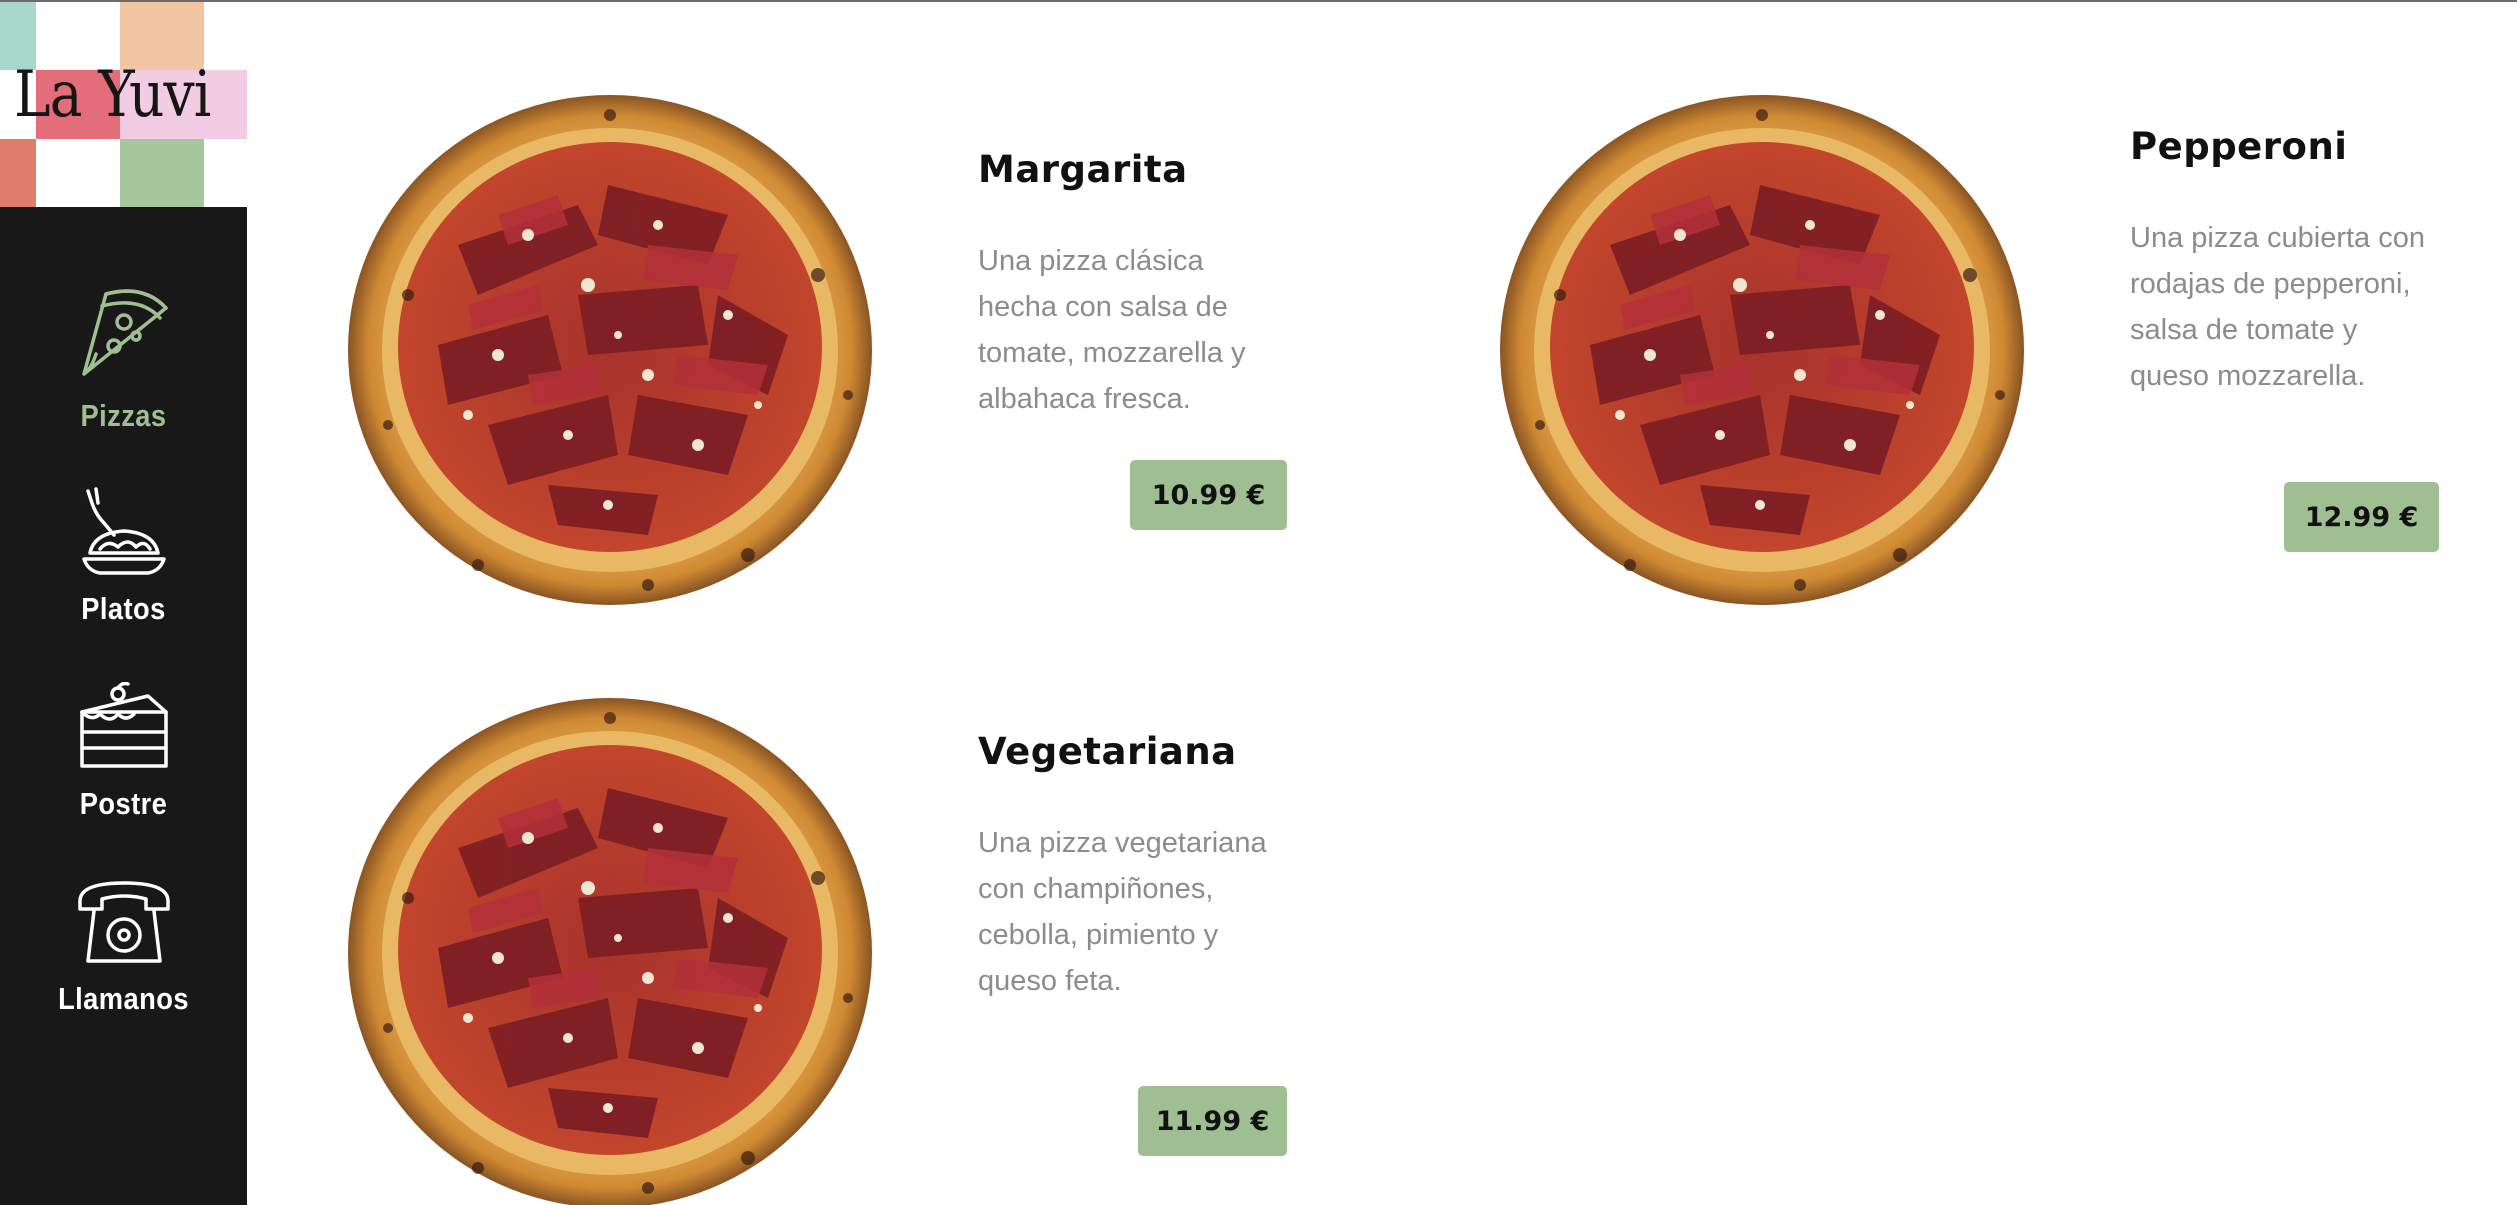 This screenshot has height=1205, width=2517. Describe the element at coordinates (2361, 517) in the screenshot. I see `price-button: 12.99 €` at that location.